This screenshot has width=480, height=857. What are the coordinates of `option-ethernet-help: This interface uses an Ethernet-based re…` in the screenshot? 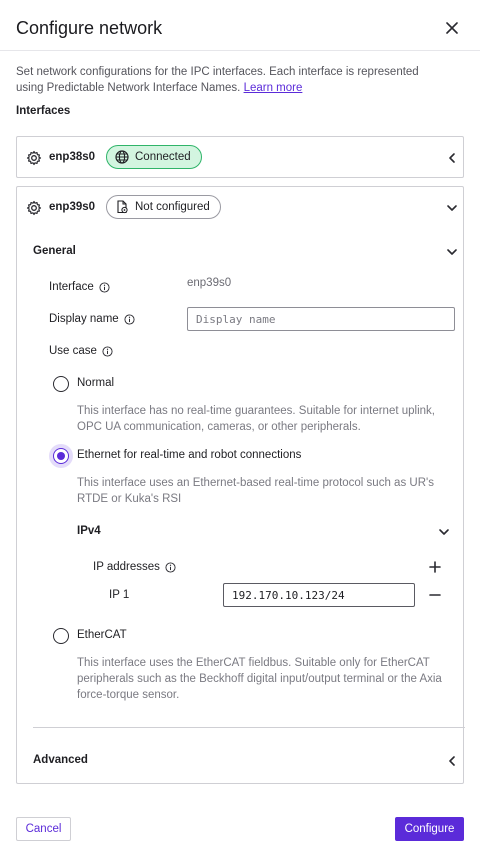 It's located at (255, 491).